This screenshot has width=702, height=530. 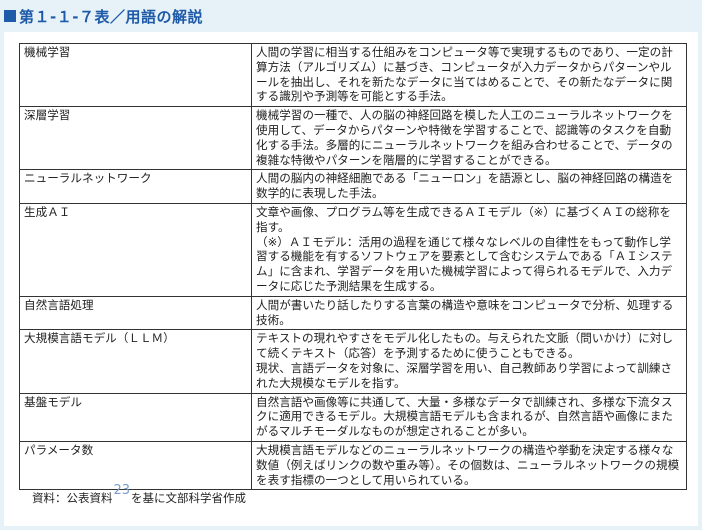 I want to click on source-suffix: を基に文部科学省作成, so click(x=189, y=498).